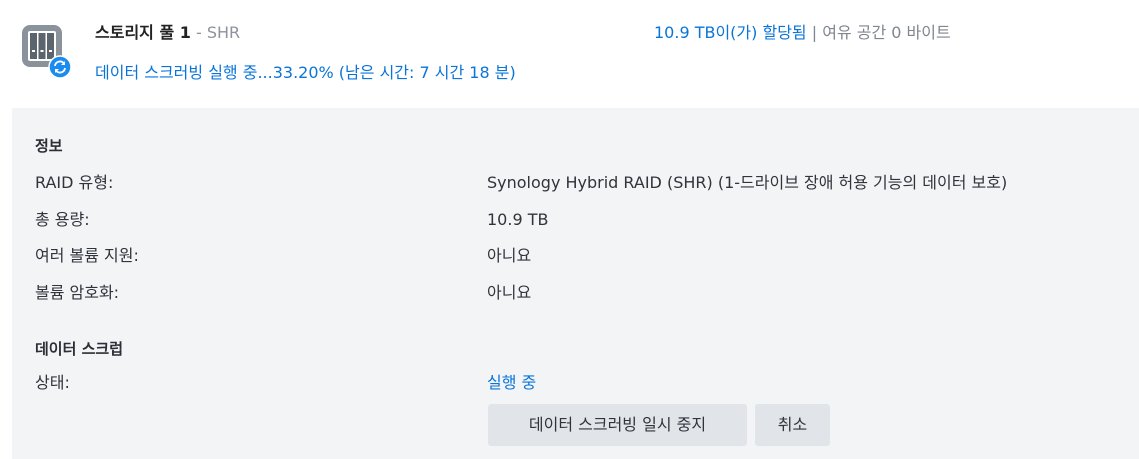  I want to click on data-scrub-heading: 데이터 스크럽, so click(79, 349).